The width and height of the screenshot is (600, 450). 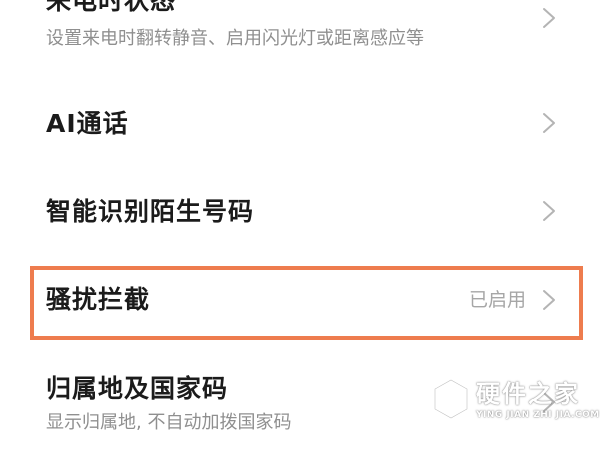 What do you see at coordinates (98, 299) in the screenshot?
I see `setting-title: 骚扰拦截` at bounding box center [98, 299].